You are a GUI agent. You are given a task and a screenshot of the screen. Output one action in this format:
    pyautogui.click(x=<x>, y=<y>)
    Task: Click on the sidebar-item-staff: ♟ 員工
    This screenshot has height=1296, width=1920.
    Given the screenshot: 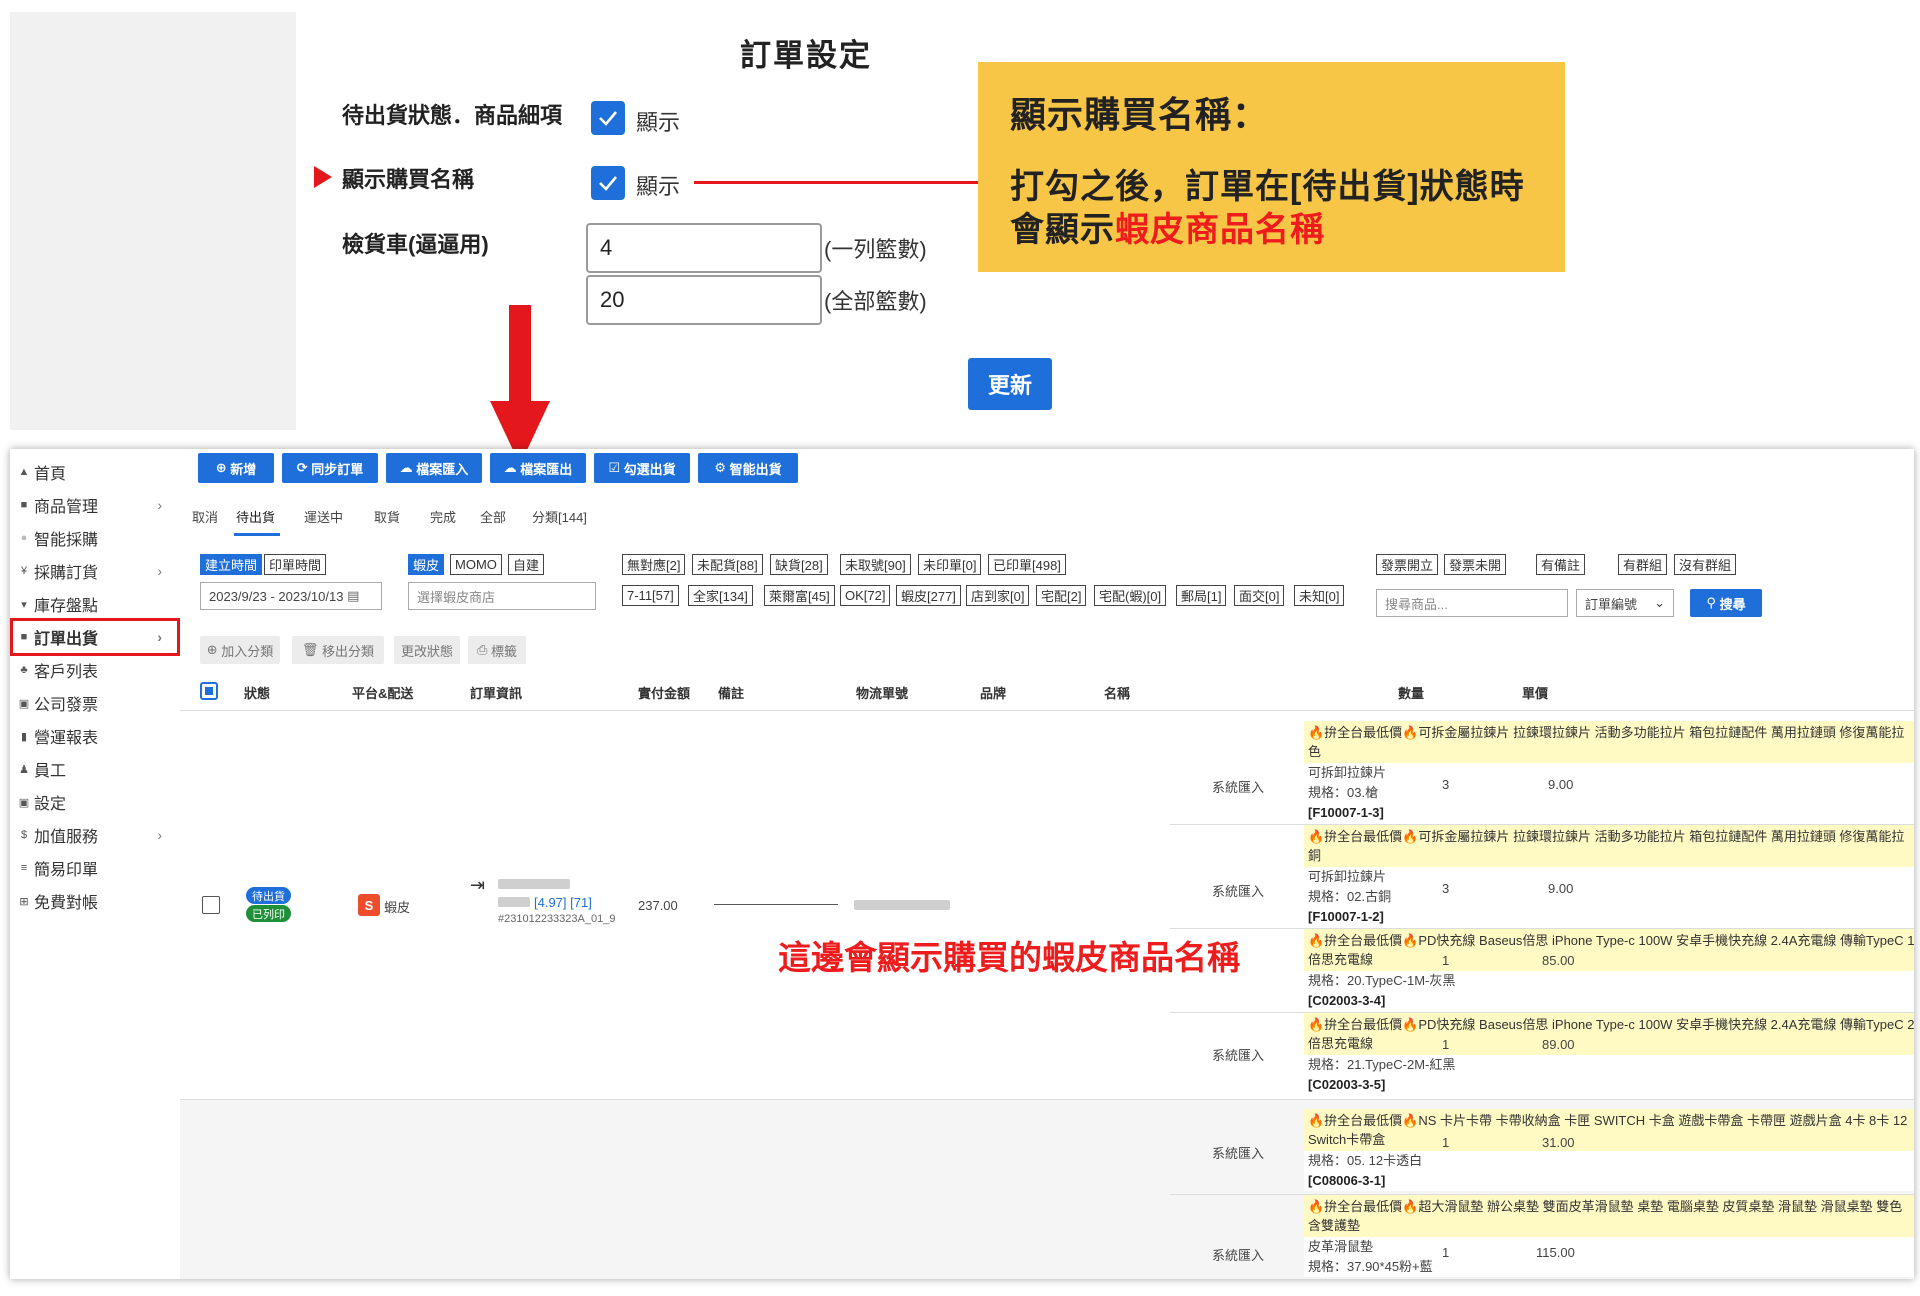 What is the action you would take?
    pyautogui.click(x=96, y=769)
    